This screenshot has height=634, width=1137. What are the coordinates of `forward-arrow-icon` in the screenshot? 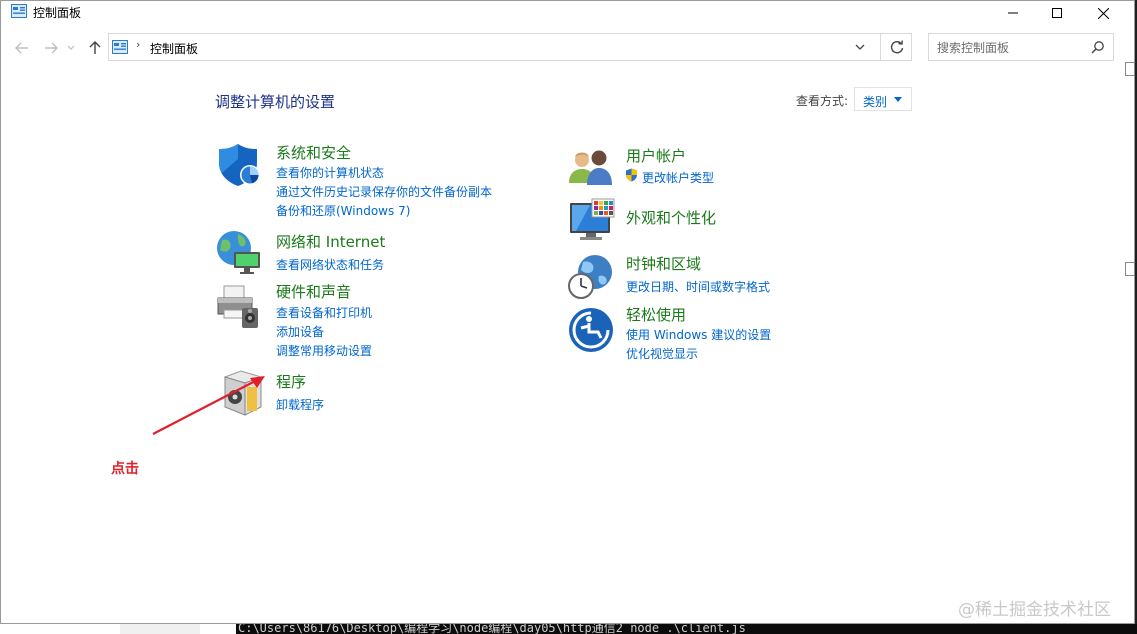 It's located at (51, 48).